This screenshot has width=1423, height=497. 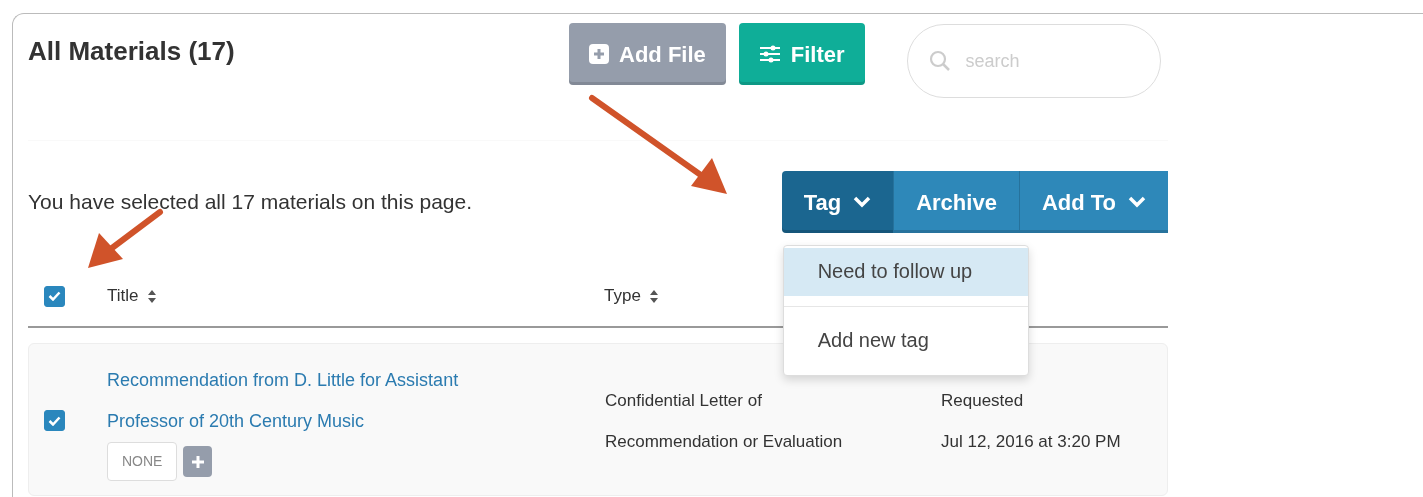 I want to click on material-title-link: Recommendation from D. Little for Assistant Professor of 20th Century Music, so click(x=322, y=401).